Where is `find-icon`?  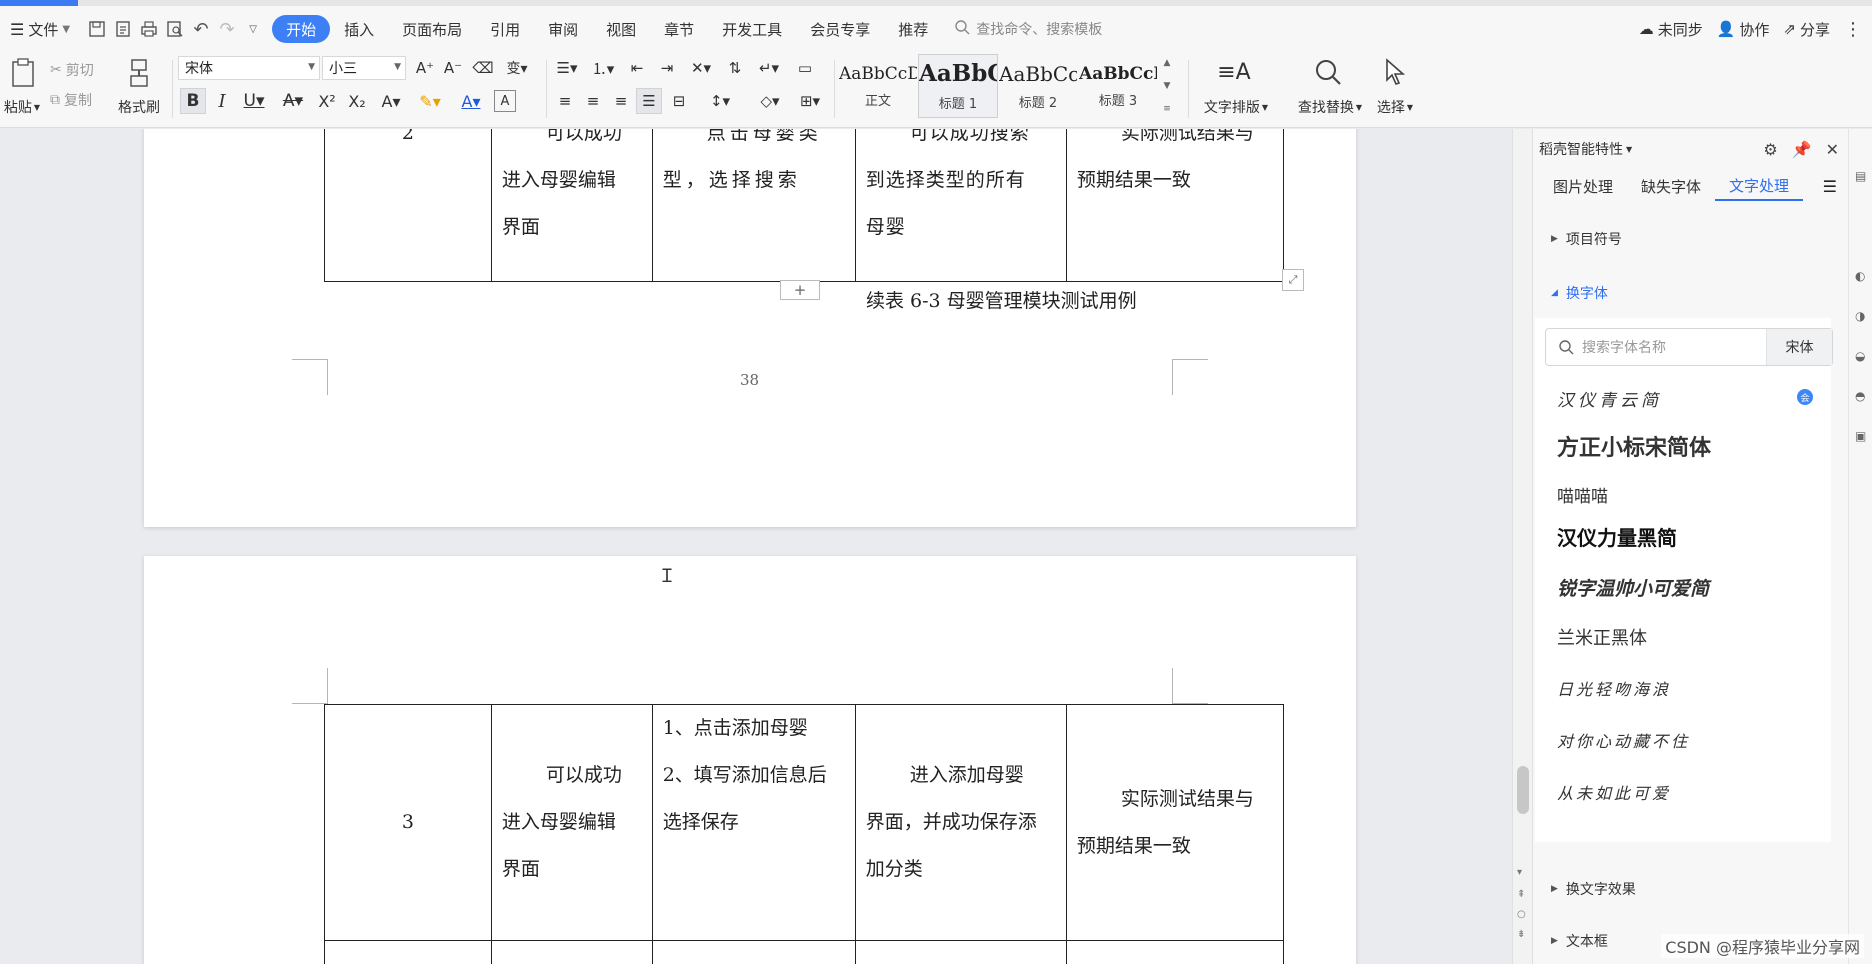
find-icon is located at coordinates (1328, 72).